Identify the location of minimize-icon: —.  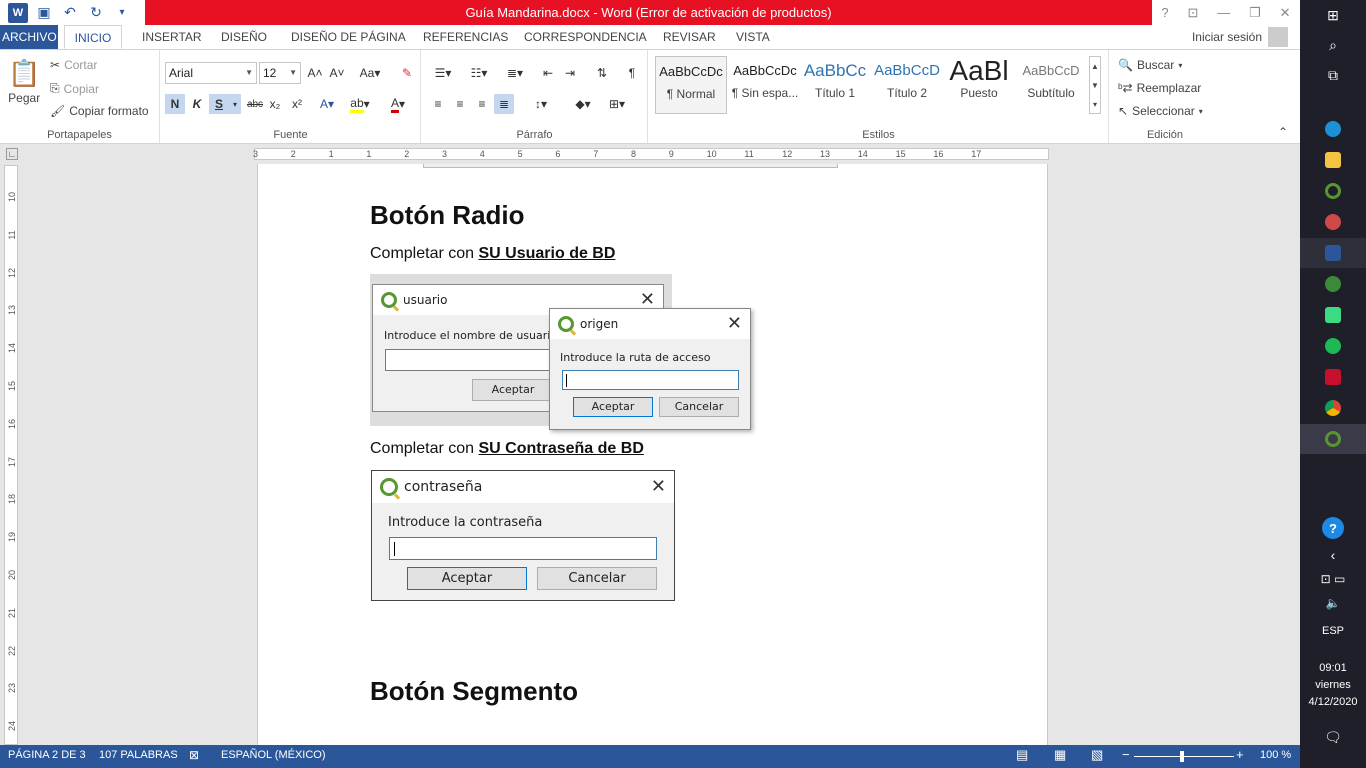
(1223, 12).